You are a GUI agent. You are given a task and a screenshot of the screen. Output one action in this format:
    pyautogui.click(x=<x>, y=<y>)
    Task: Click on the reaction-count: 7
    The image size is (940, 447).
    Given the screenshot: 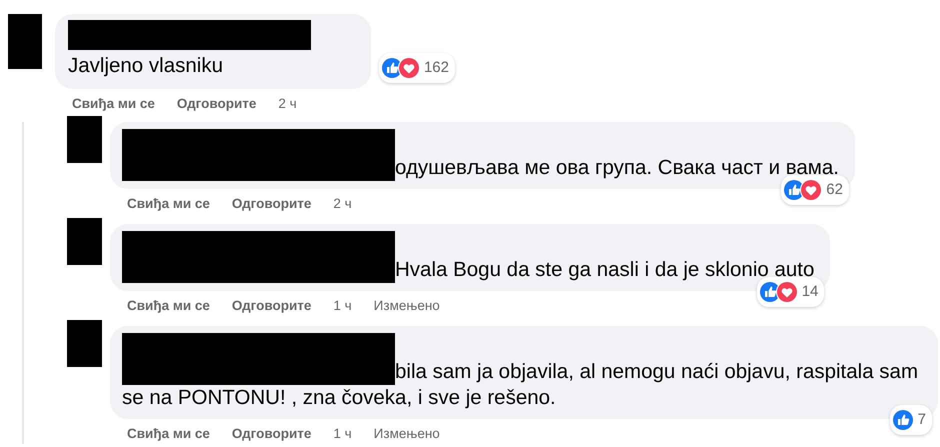 What is the action you would take?
    pyautogui.click(x=911, y=420)
    